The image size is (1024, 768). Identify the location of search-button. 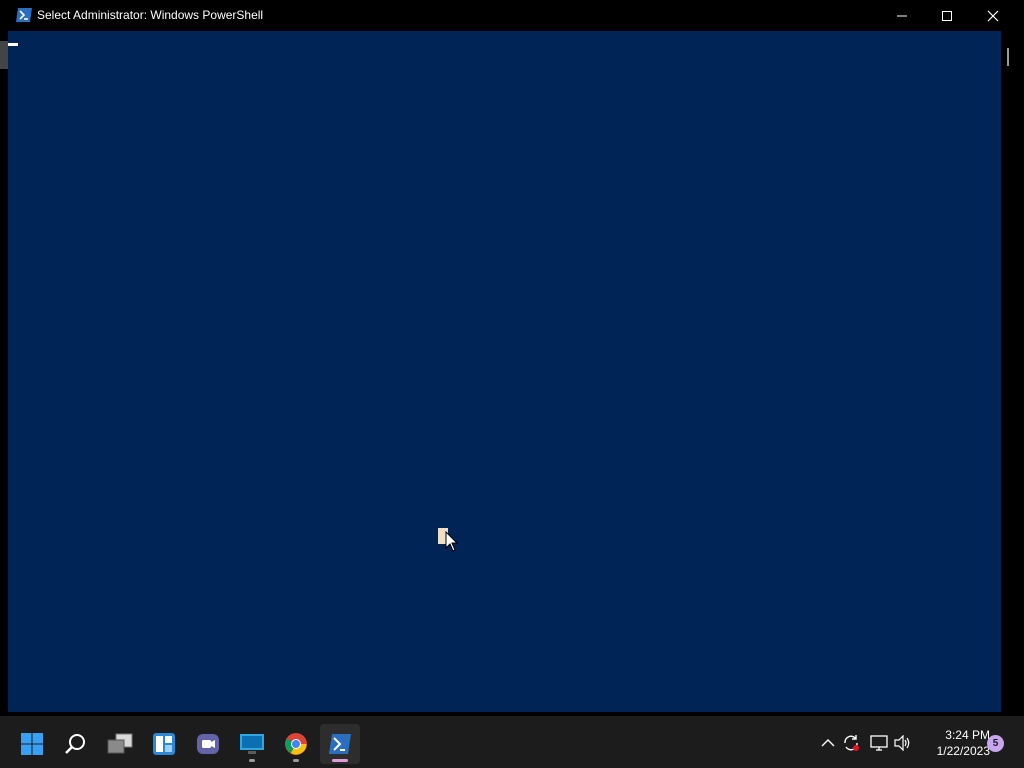
(76, 744).